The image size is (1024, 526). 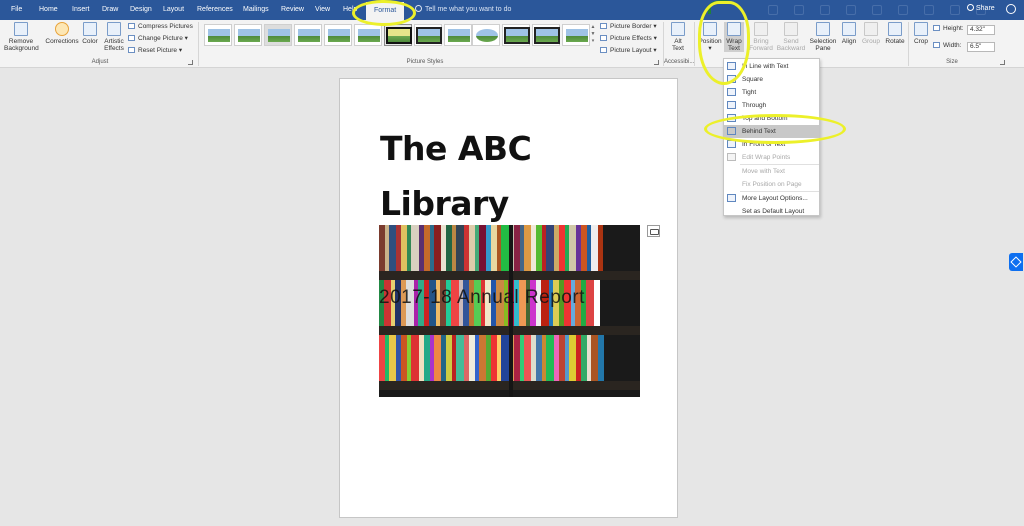 What do you see at coordinates (765, 66) in the screenshot?
I see `menu-item-label: In Line with Text` at bounding box center [765, 66].